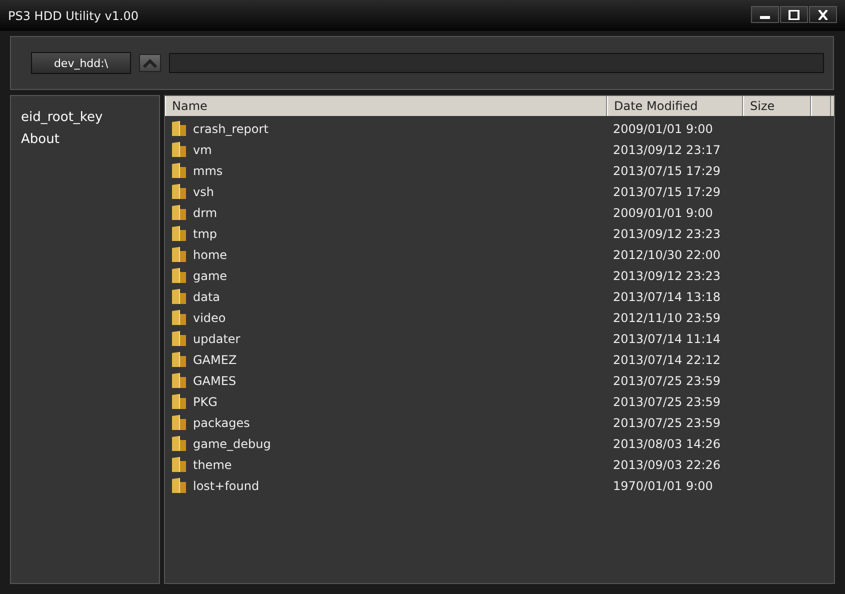  What do you see at coordinates (208, 171) in the screenshot?
I see `file-name: mms` at bounding box center [208, 171].